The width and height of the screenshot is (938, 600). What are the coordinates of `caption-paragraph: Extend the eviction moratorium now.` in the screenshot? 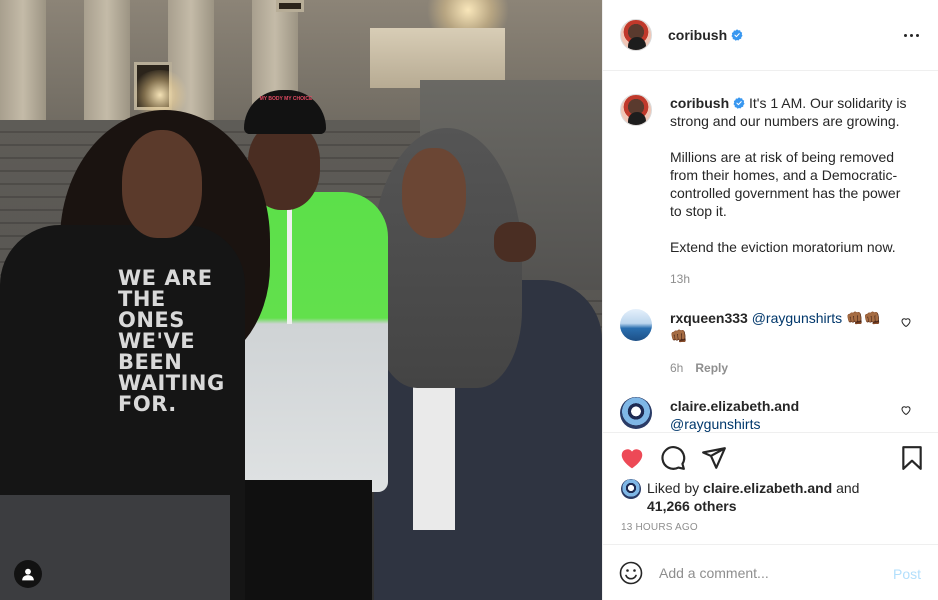 It's located at (783, 247).